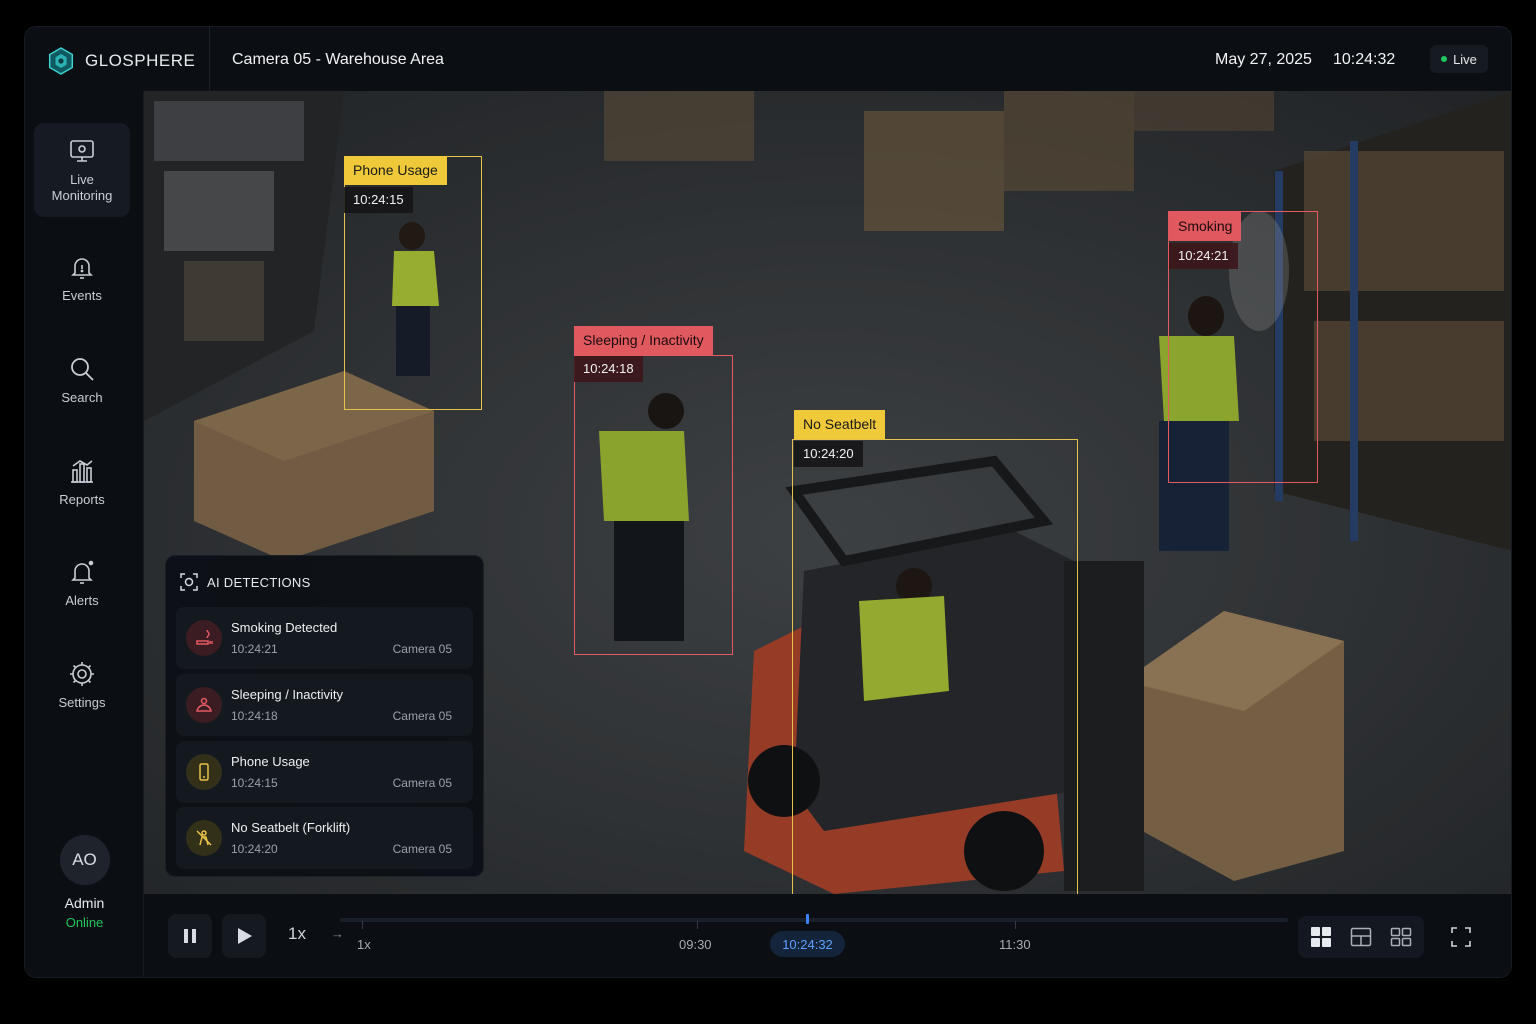  What do you see at coordinates (254, 783) in the screenshot?
I see `detection-time: 10:24:15` at bounding box center [254, 783].